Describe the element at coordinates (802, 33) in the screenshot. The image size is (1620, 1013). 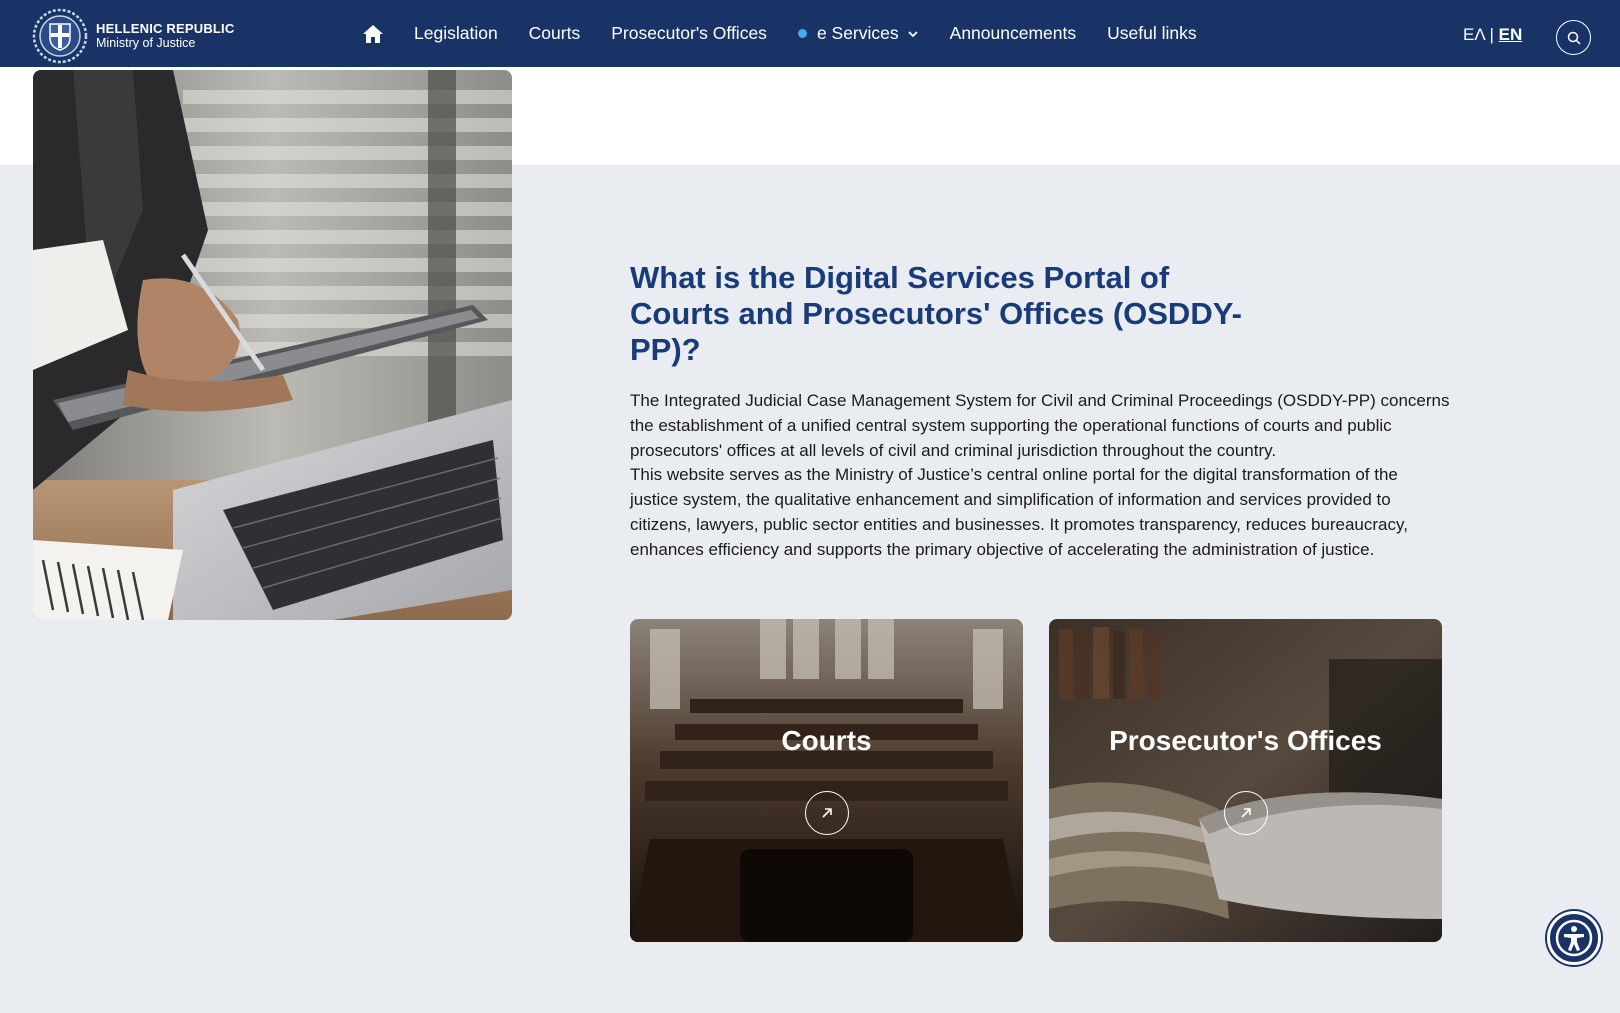
I see `active-dot` at that location.